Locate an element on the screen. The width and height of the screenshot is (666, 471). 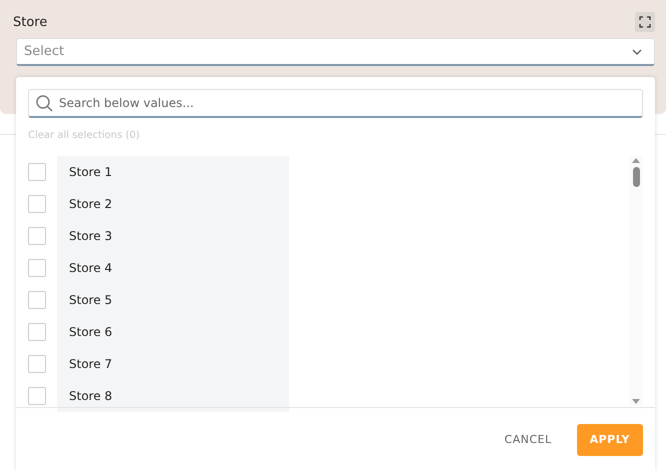
store-option: Store 7 is located at coordinates (173, 364).